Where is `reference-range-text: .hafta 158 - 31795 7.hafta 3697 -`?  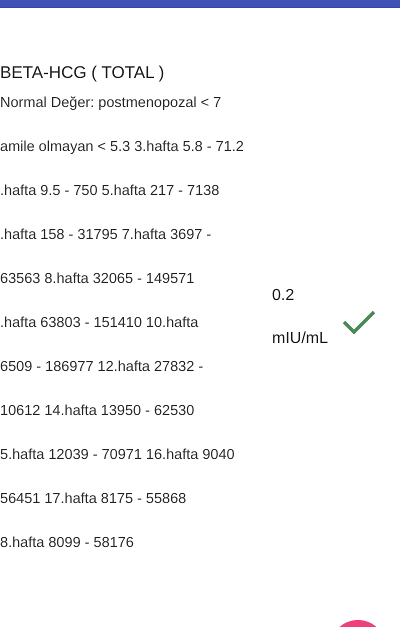 reference-range-text: .hafta 158 - 31795 7.hafta 3697 - is located at coordinates (106, 235).